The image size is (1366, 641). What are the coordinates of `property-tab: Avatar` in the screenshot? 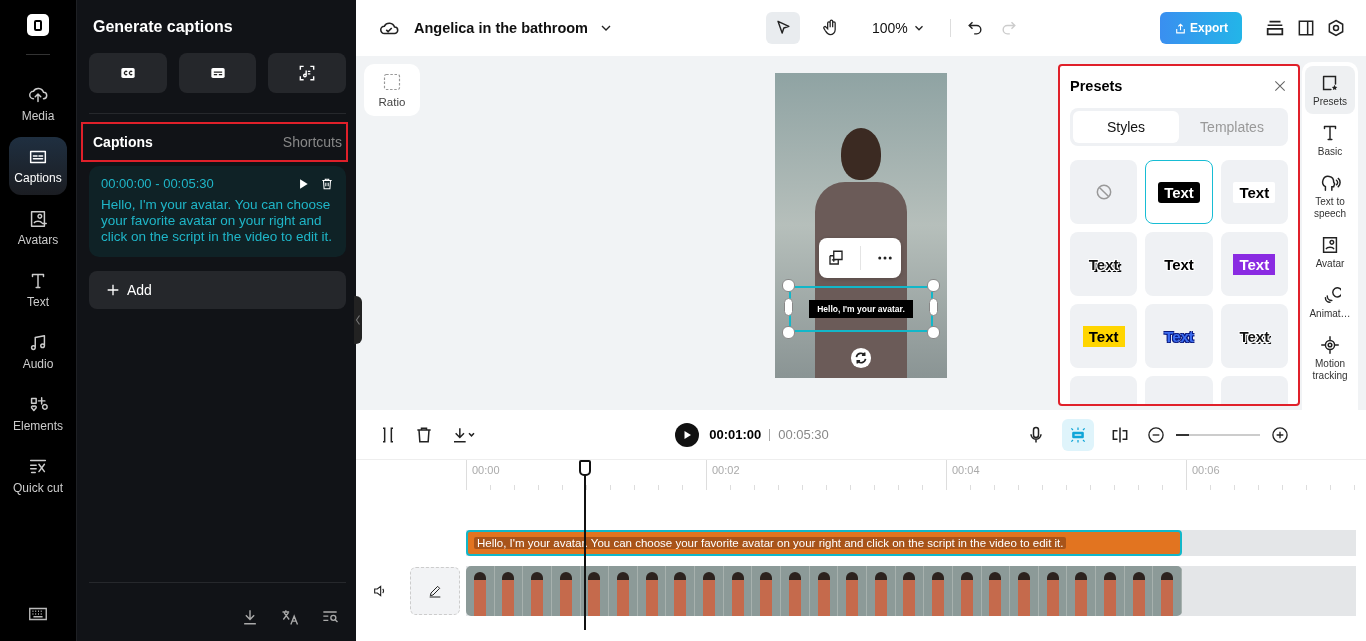 It's located at (1330, 252).